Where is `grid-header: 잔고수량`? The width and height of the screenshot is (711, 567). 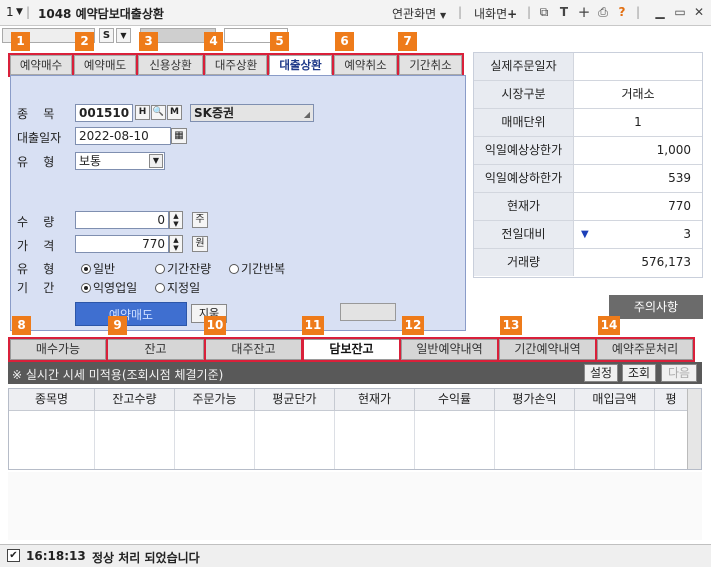
grid-header: 잔고수량 is located at coordinates (135, 400).